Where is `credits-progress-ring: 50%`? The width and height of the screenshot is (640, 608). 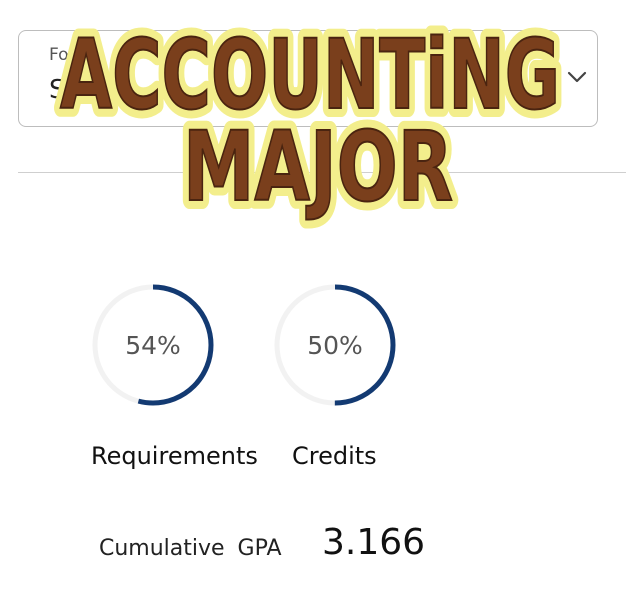
credits-progress-ring: 50% is located at coordinates (335, 345).